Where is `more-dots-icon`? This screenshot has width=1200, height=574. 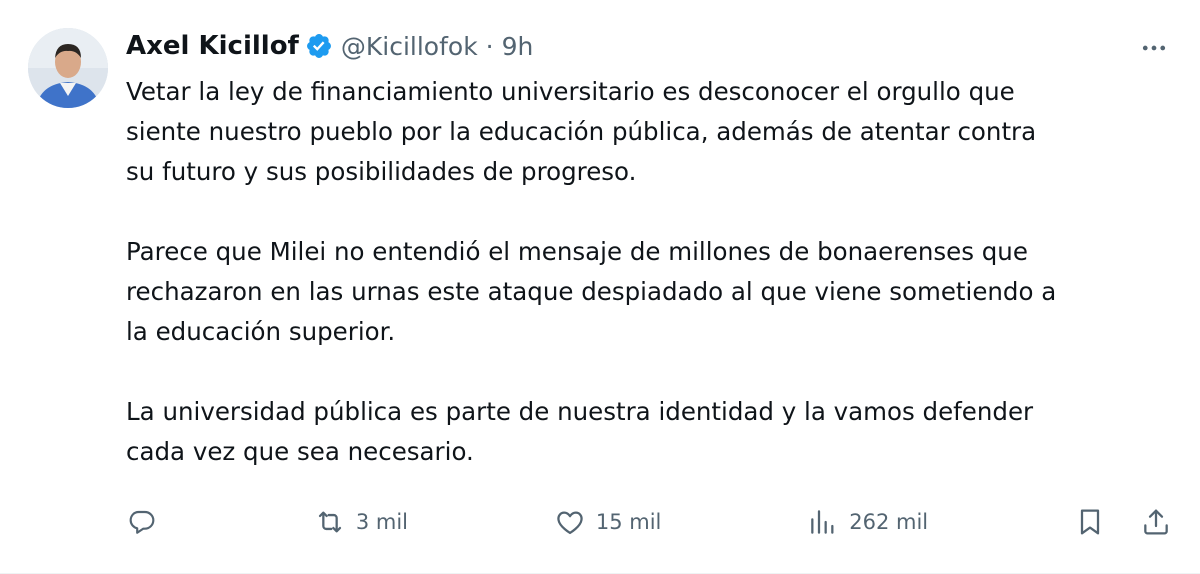
more-dots-icon is located at coordinates (1154, 48).